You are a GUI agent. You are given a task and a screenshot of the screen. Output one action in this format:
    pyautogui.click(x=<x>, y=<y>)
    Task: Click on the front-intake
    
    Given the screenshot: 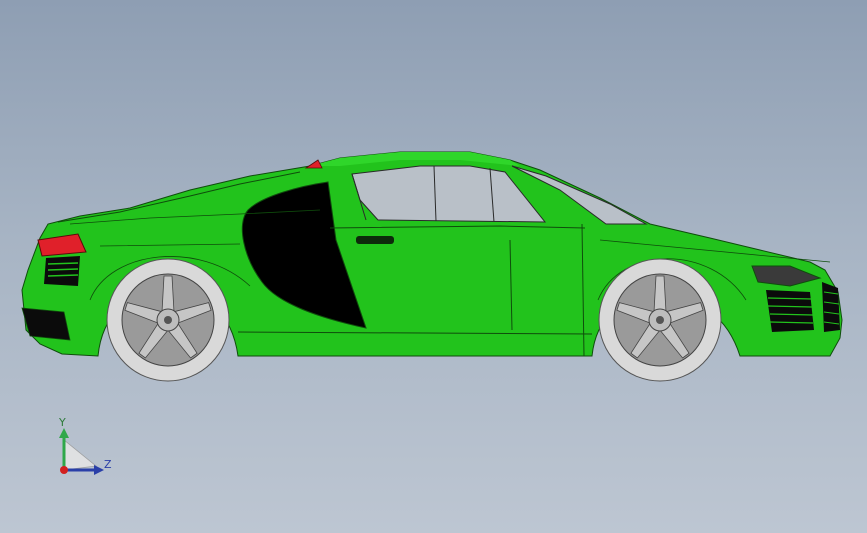 What is the action you would take?
    pyautogui.click(x=790, y=311)
    